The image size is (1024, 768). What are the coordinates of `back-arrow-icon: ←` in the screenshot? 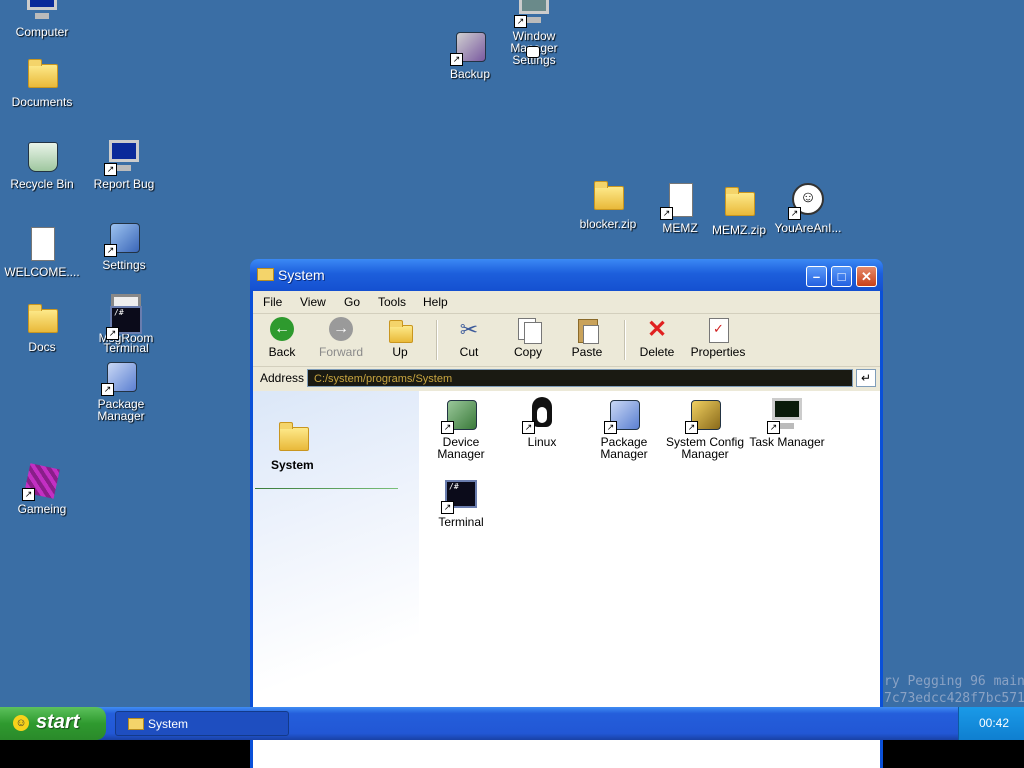 It's located at (282, 330).